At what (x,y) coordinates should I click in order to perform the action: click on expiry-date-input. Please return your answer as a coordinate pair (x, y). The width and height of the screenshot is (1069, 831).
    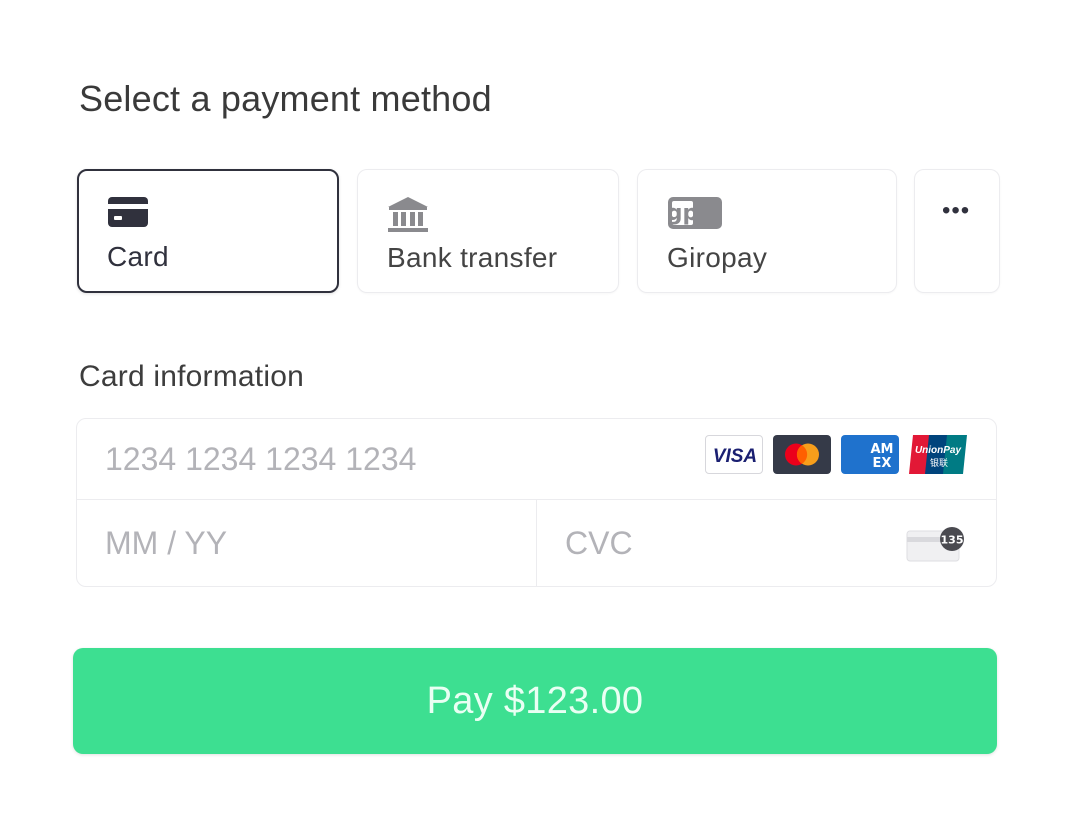
    Looking at the image, I should click on (305, 543).